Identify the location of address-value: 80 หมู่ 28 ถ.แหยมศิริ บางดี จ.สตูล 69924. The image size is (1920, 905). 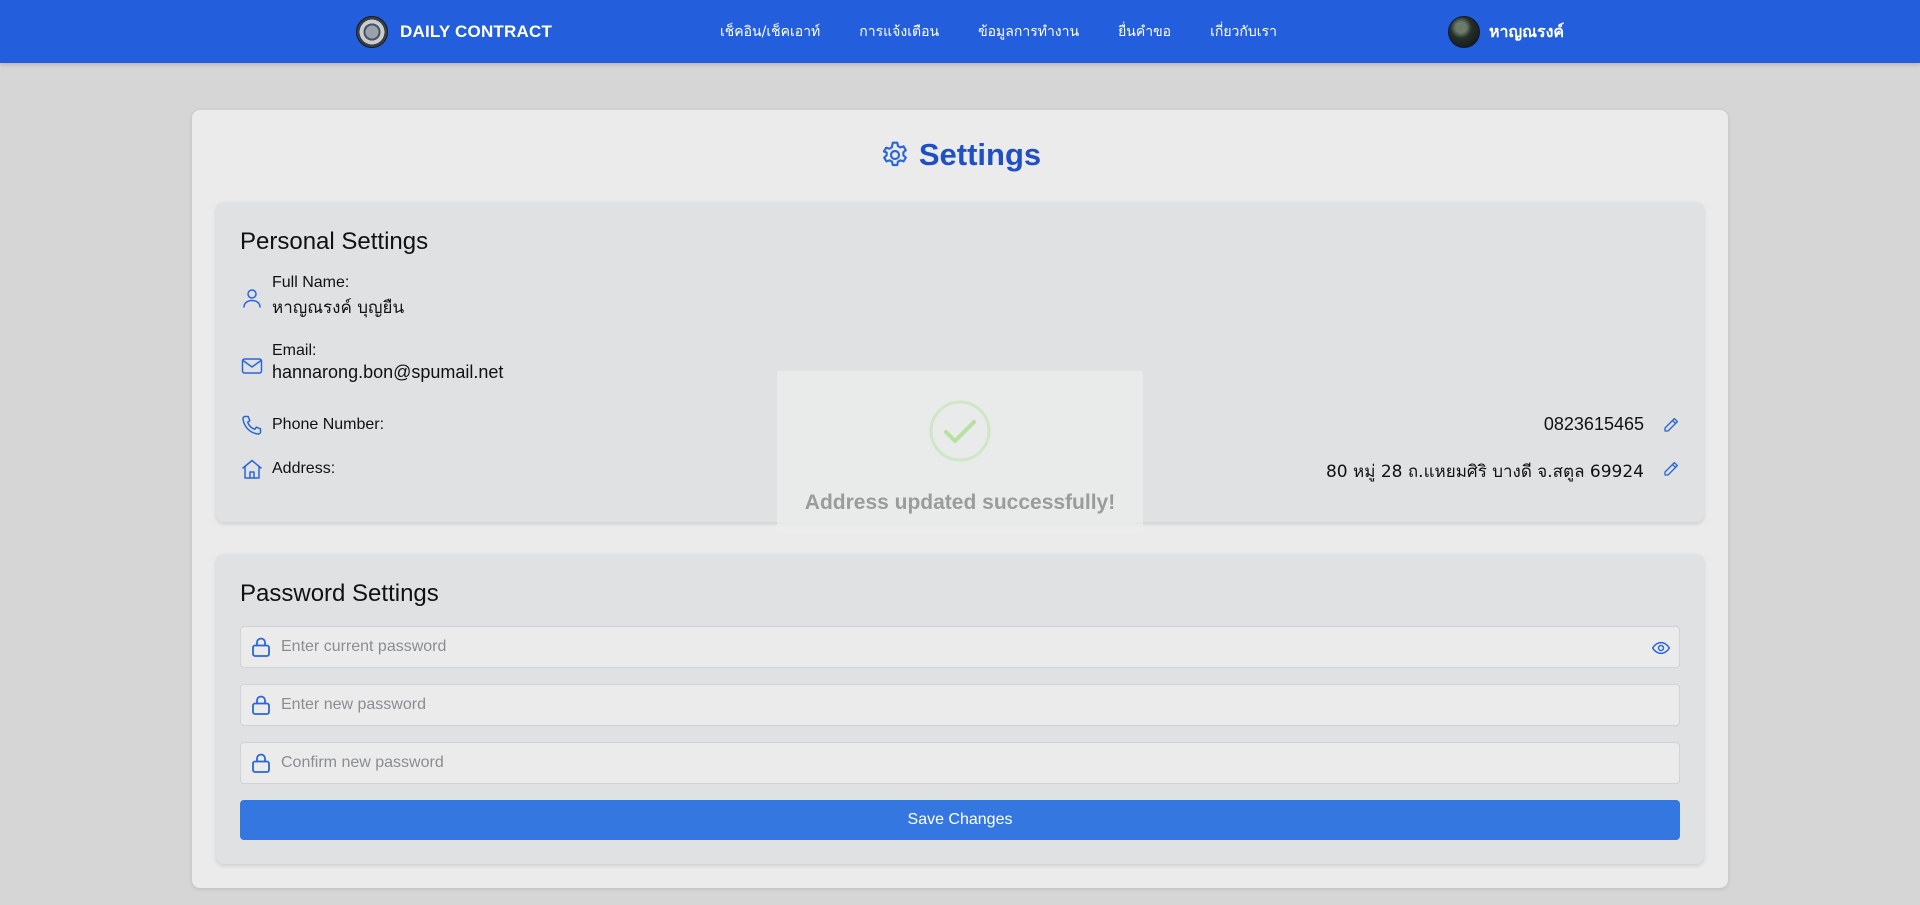
(1484, 472).